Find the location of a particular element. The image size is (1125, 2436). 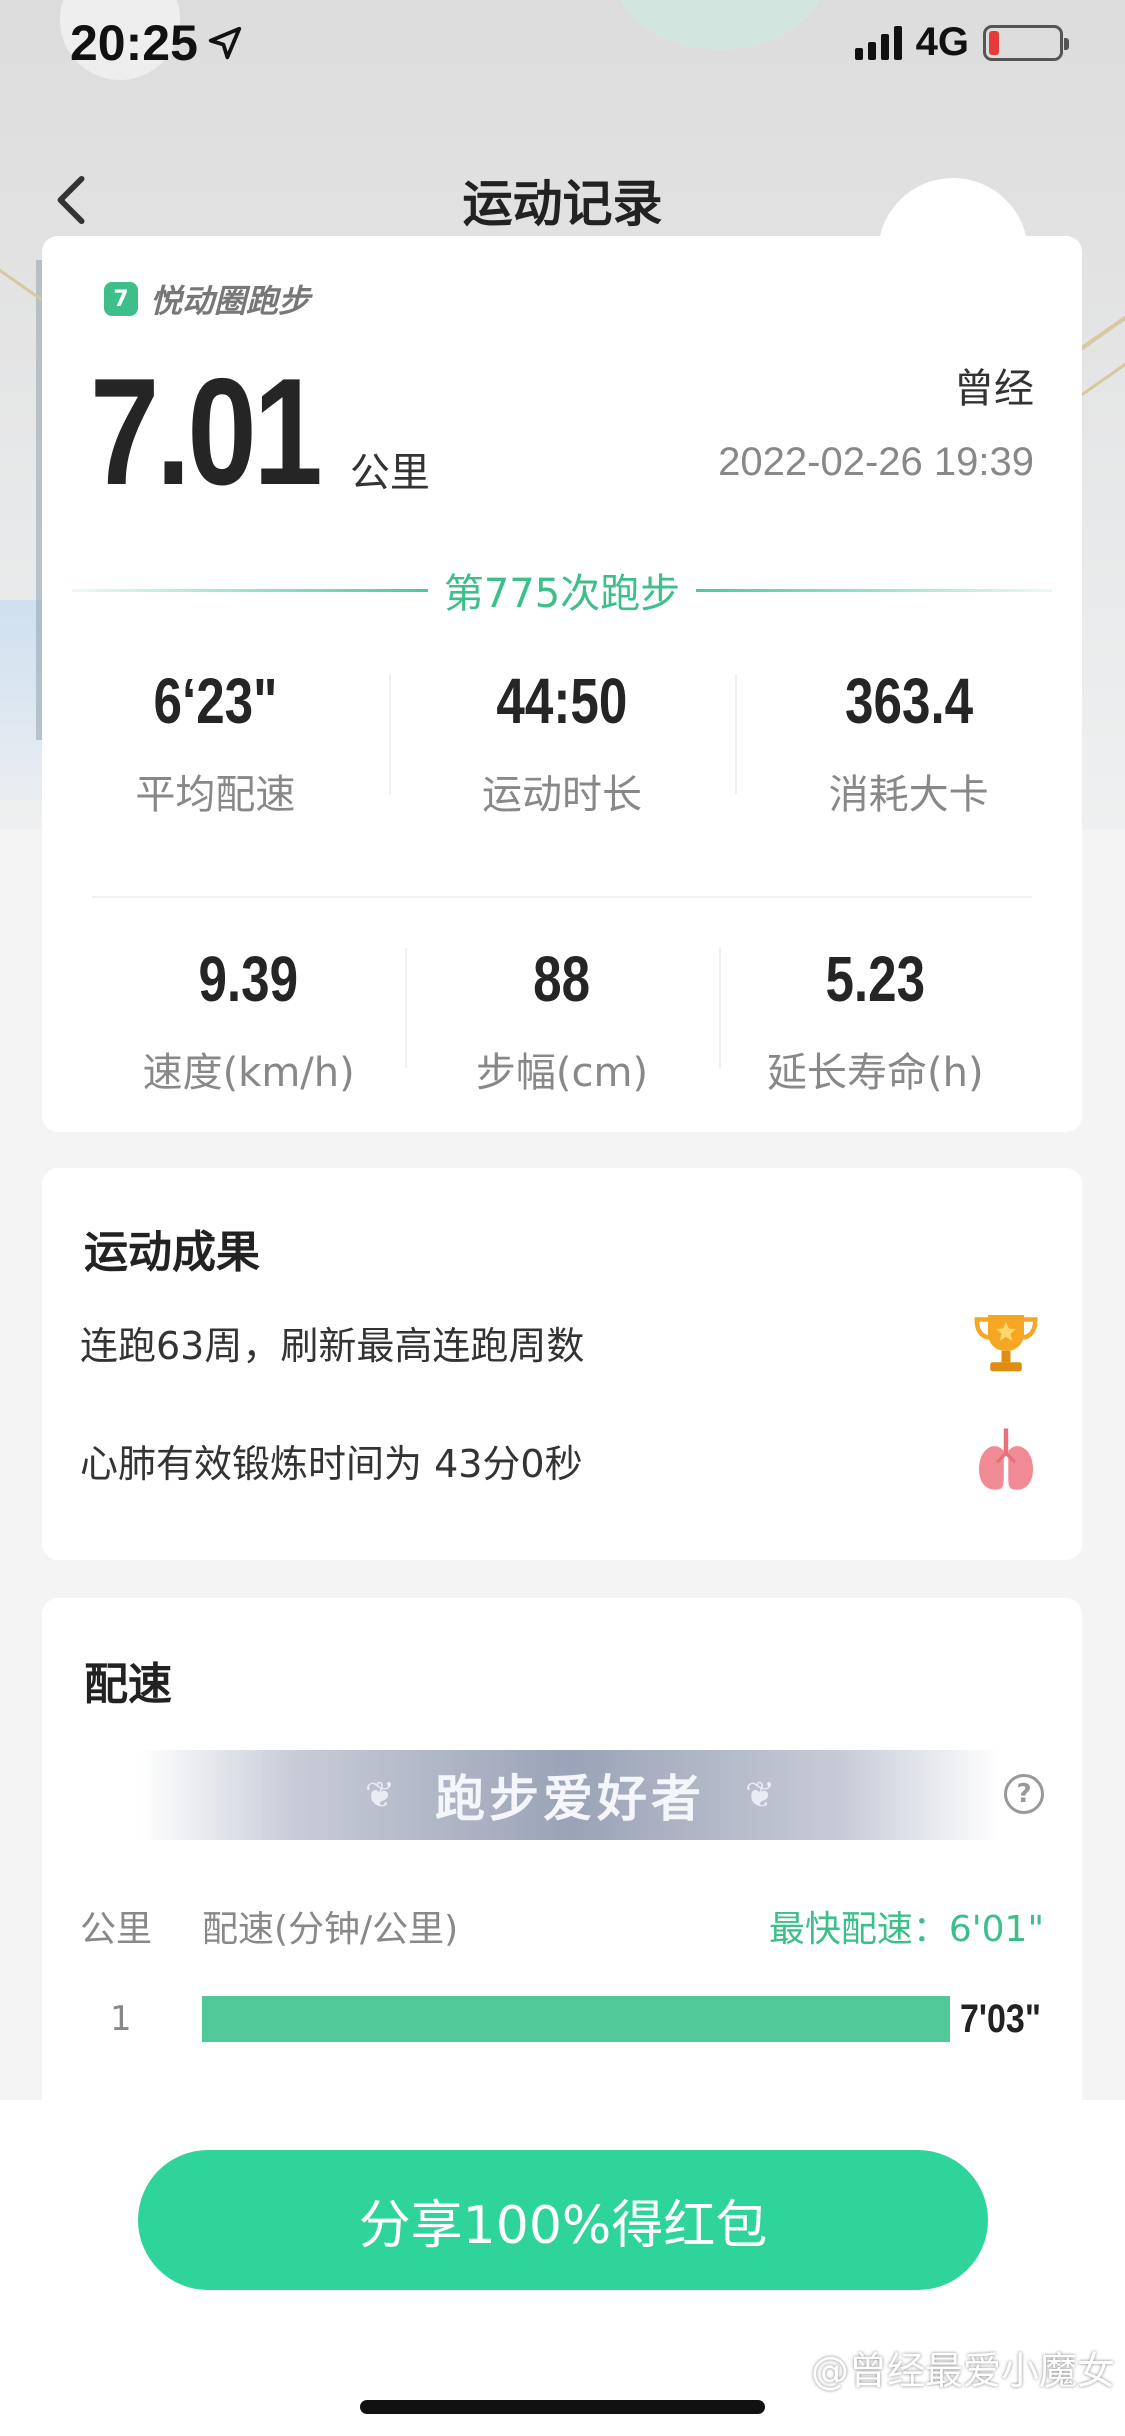

run-count: 第775次跑步 is located at coordinates (562, 594).